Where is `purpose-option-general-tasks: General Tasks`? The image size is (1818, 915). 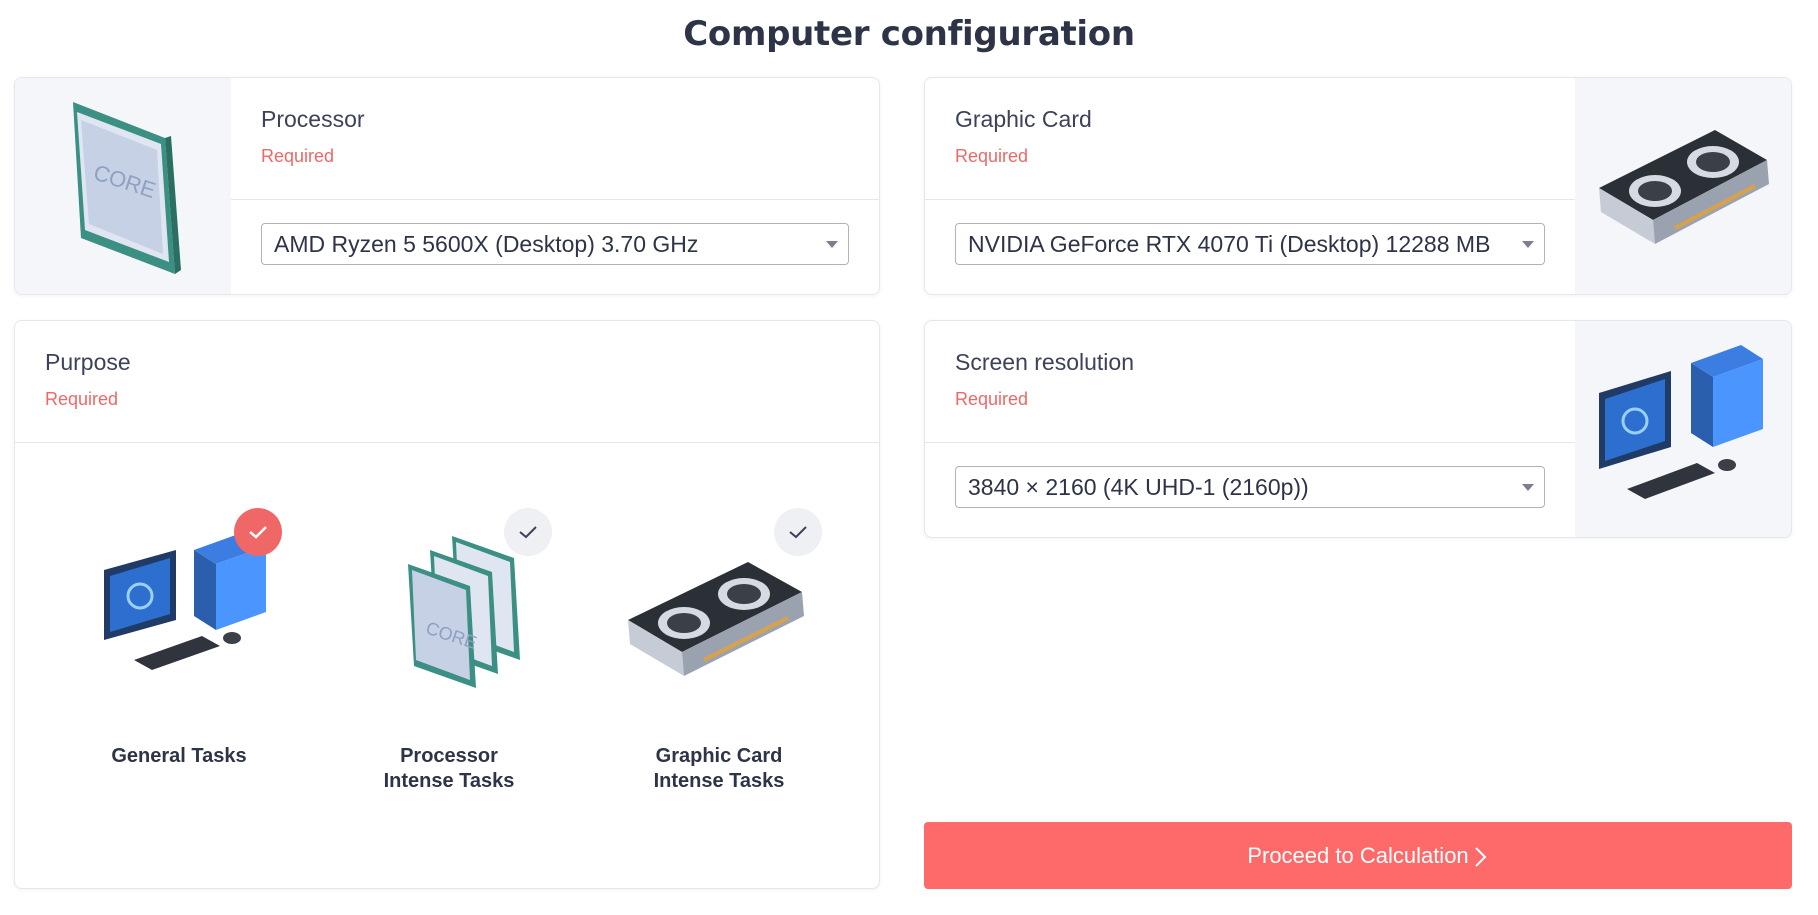 purpose-option-general-tasks: General Tasks is located at coordinates (179, 650).